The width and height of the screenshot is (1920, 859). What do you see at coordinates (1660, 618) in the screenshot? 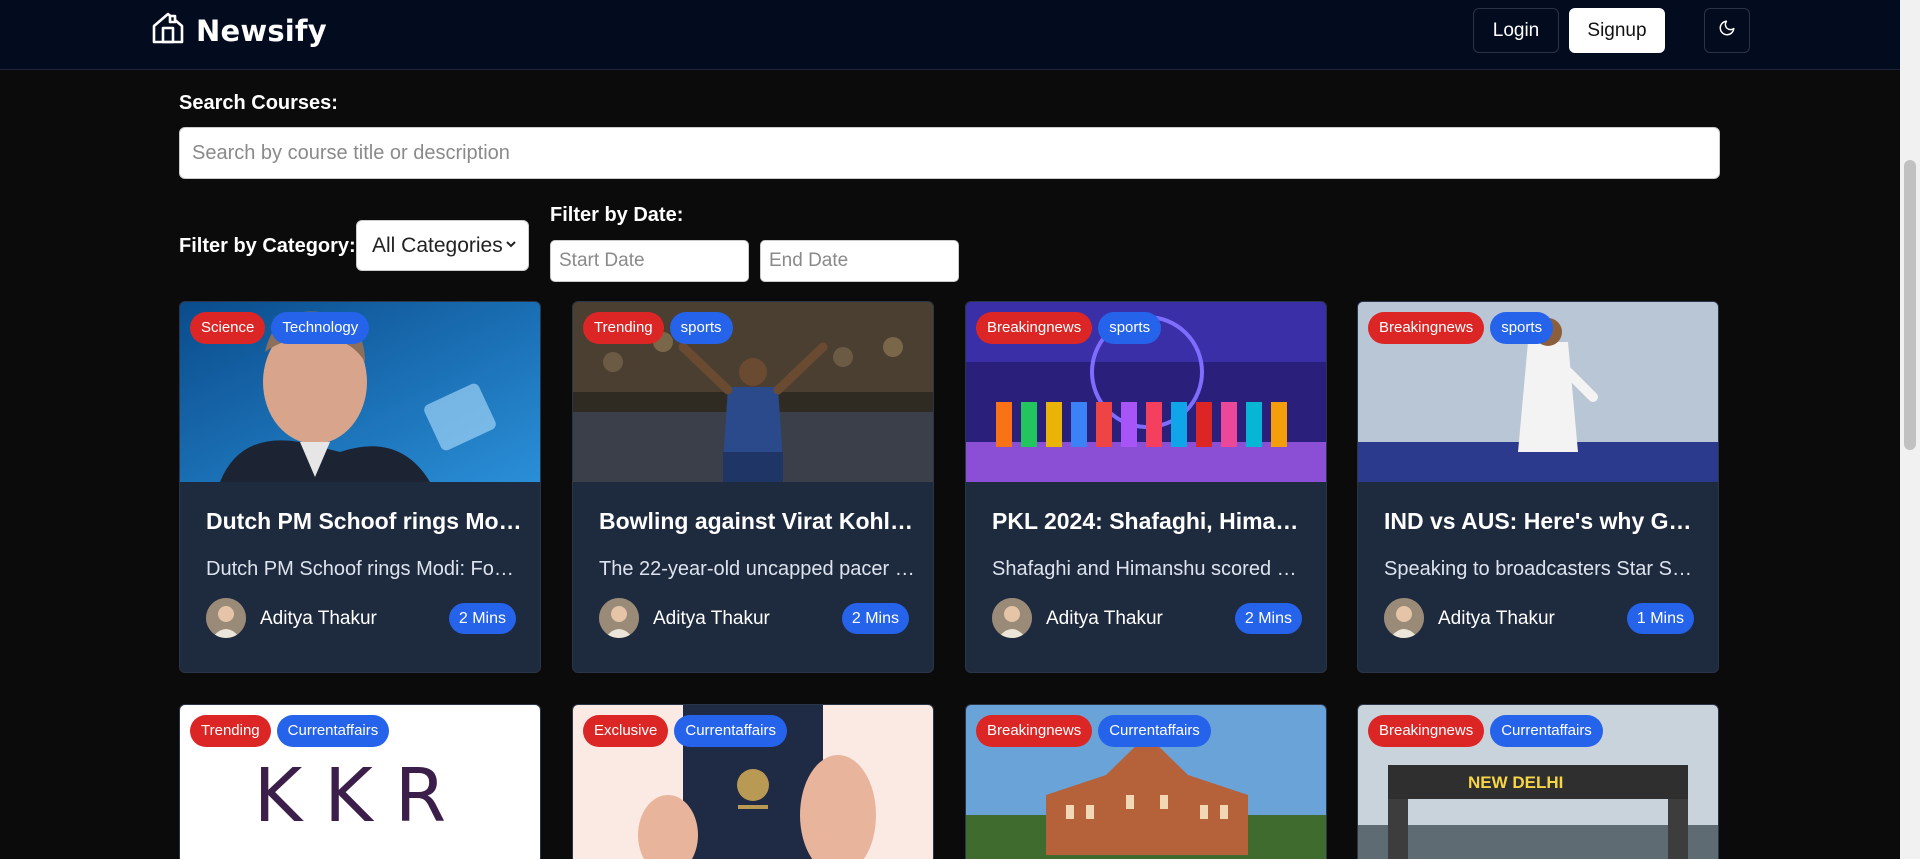
I see `read-time-badge: 1 Mins` at bounding box center [1660, 618].